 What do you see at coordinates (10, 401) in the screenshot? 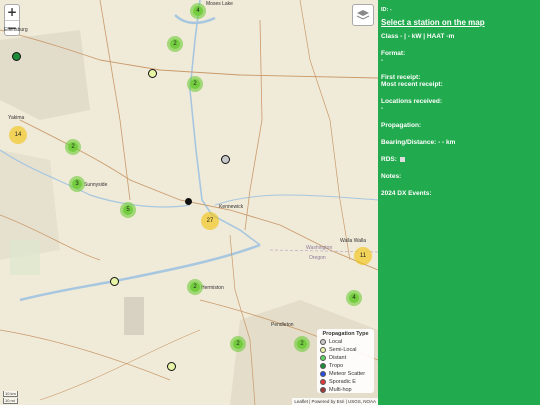
I see `scale-mi: 10 mi` at bounding box center [10, 401].